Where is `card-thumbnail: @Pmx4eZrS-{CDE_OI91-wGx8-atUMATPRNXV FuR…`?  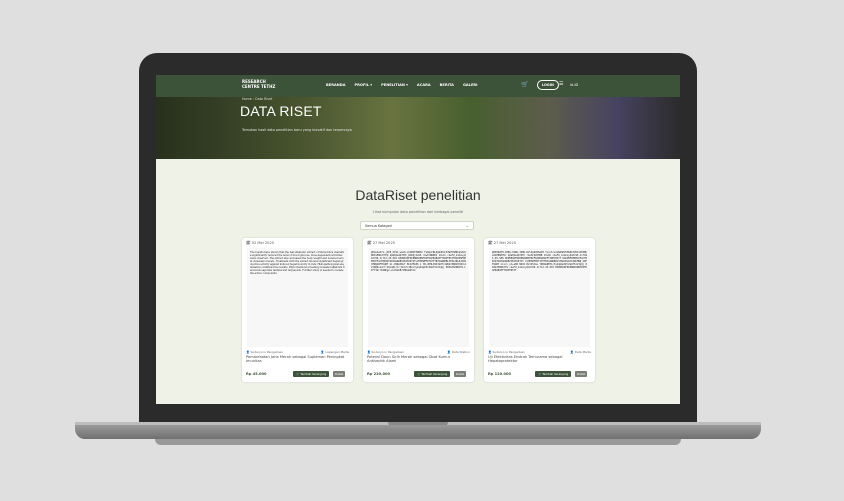 card-thumbnail: @Pmx4eZrS-{CDE_OI91-wGx8-atUMATPRNXV FuR… is located at coordinates (418, 297).